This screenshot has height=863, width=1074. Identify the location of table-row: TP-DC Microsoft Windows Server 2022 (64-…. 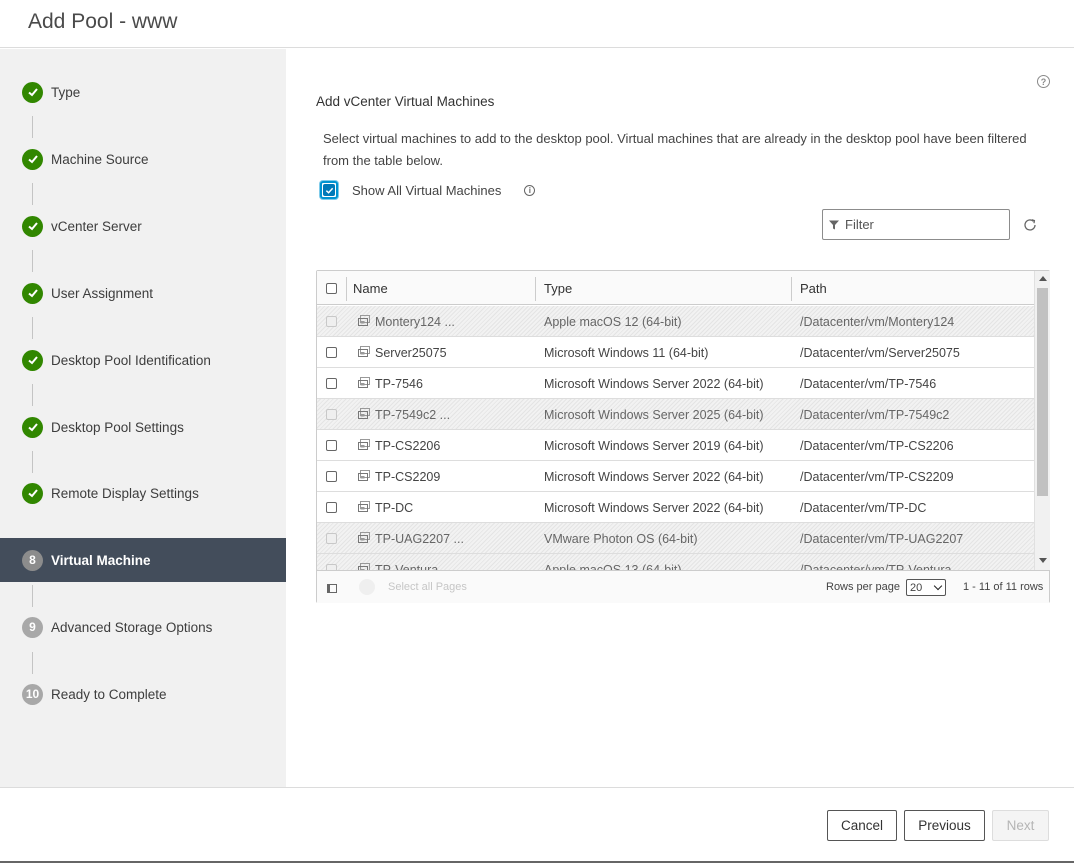
(675, 507).